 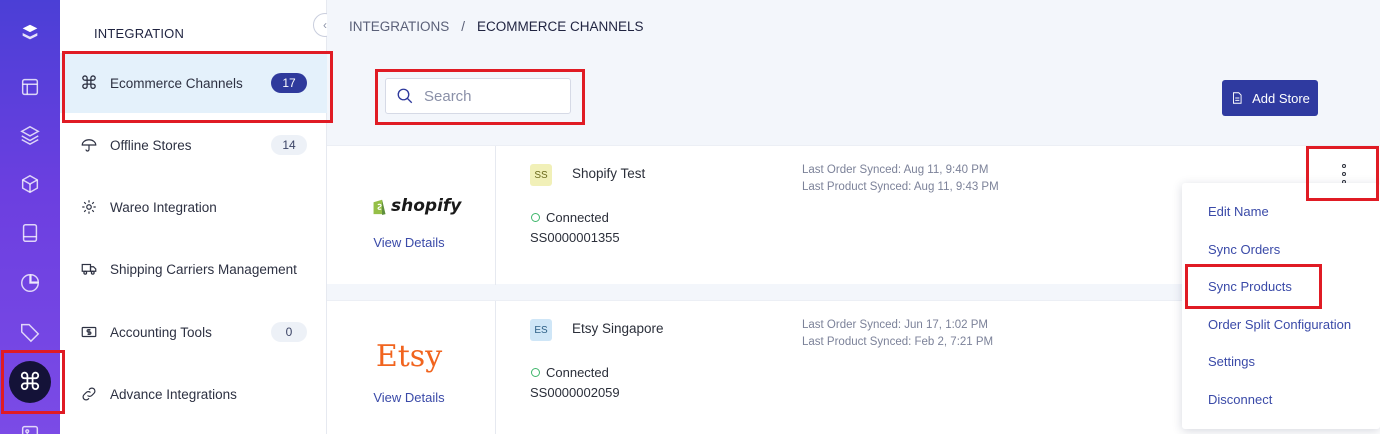 What do you see at coordinates (30, 87) in the screenshot?
I see `layout-icon` at bounding box center [30, 87].